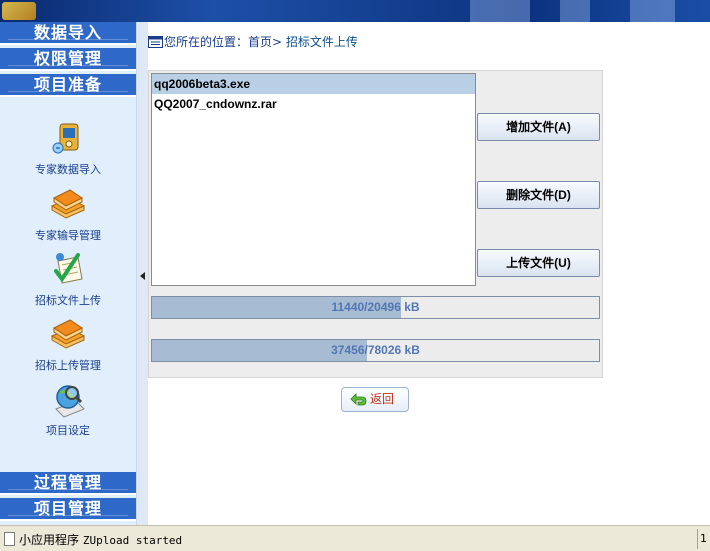 This screenshot has width=710, height=551. I want to click on sidebar-item-tender-upload-management: 招标上传管理, so click(68, 343).